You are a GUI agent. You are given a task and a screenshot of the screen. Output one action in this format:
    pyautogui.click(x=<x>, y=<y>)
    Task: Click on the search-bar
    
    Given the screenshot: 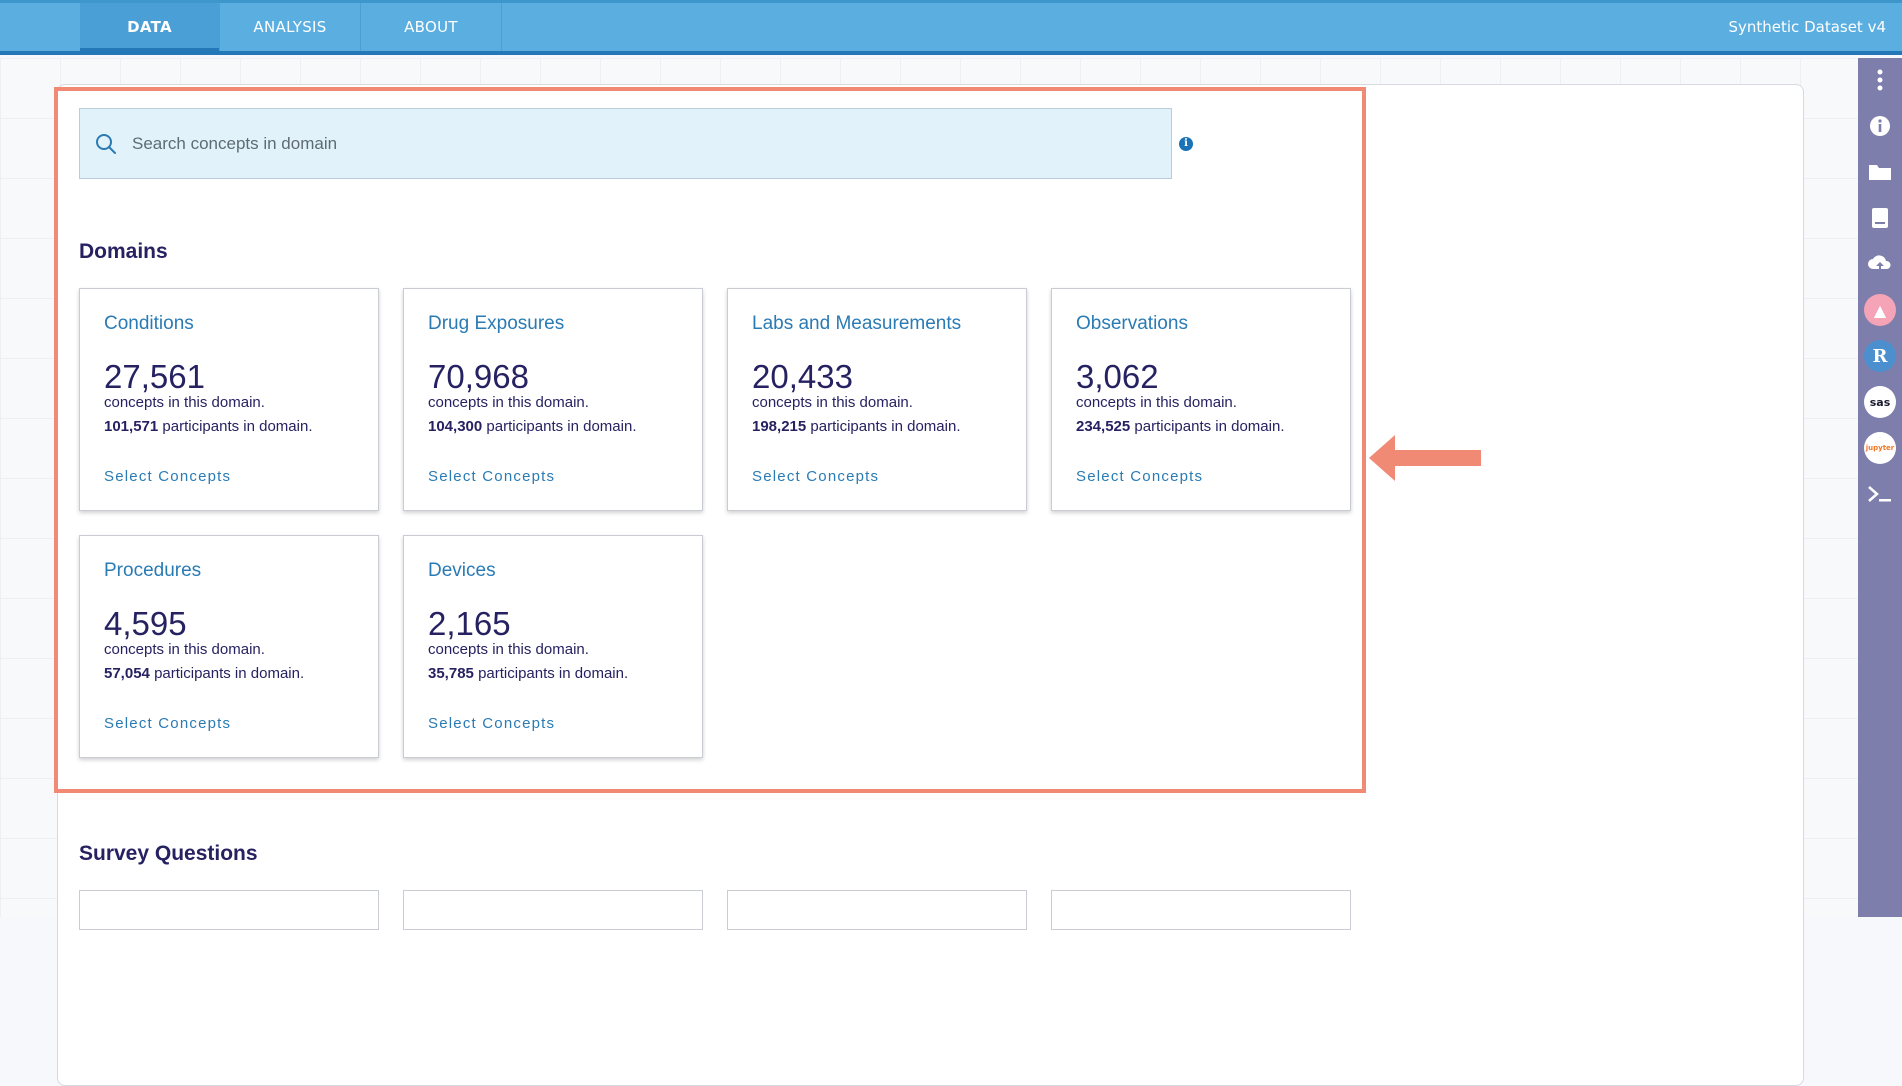 What is the action you would take?
    pyautogui.click(x=625, y=143)
    